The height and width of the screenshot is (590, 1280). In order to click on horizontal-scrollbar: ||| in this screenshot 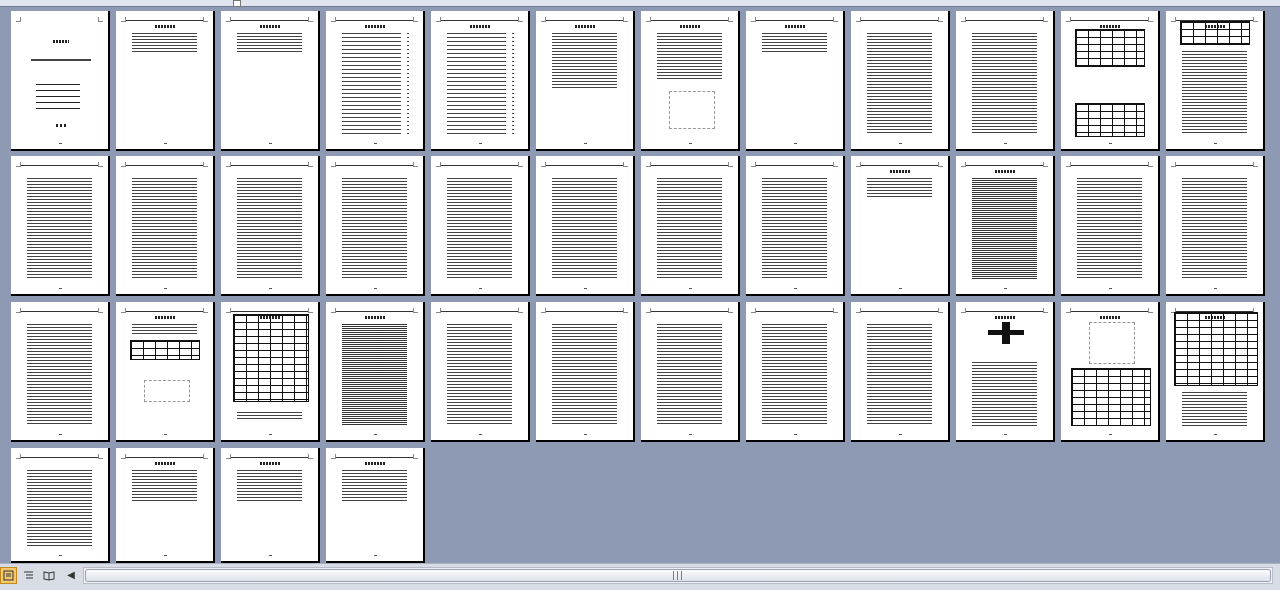, I will do `click(678, 575)`.